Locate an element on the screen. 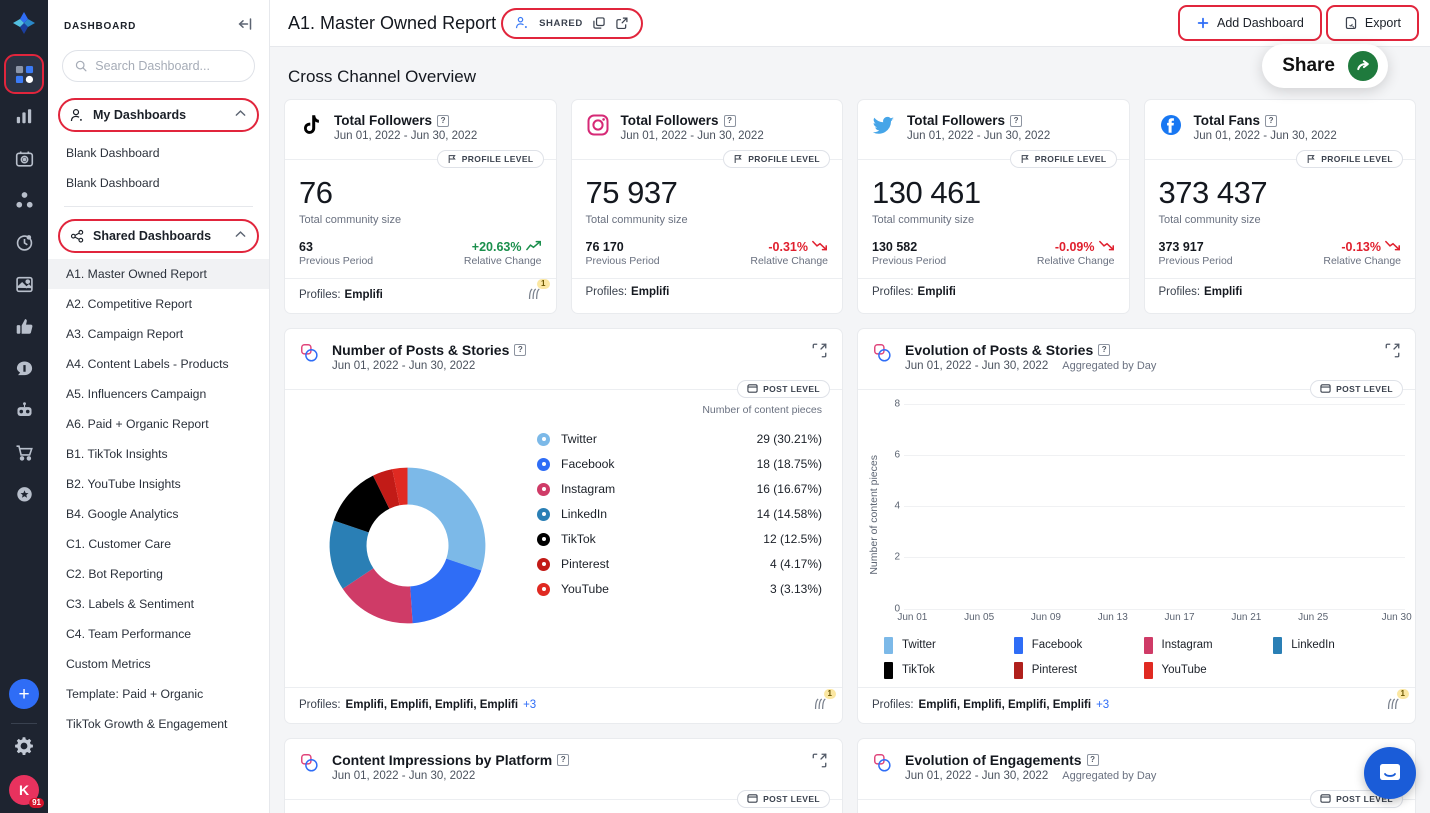  legend-row-instagram: Instagram 16 (16.67%) is located at coordinates (679, 489).